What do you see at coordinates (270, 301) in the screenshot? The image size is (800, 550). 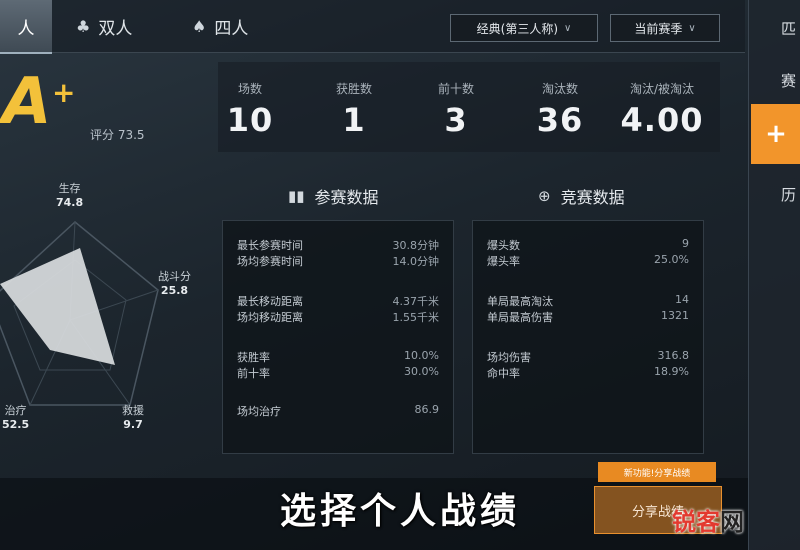 I see `row-key: 最长移动距离` at bounding box center [270, 301].